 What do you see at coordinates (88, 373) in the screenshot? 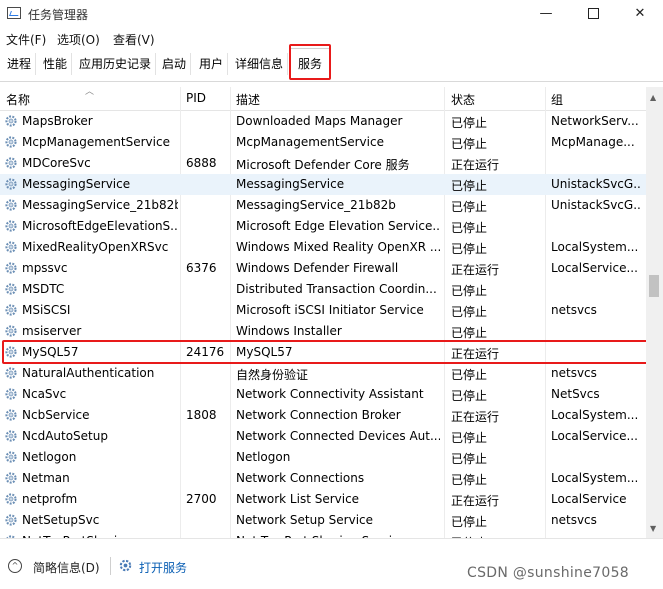
I see `service-name: NaturalAuthentication` at bounding box center [88, 373].